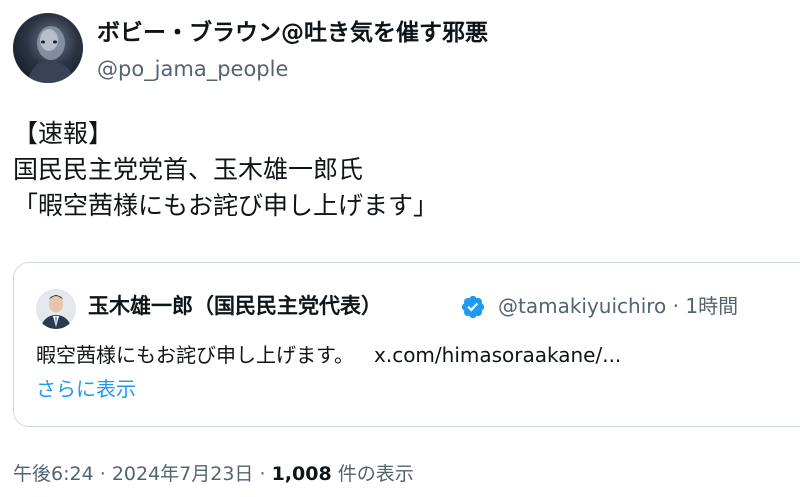  What do you see at coordinates (226, 205) in the screenshot?
I see `tweet-line: 「暇空茜様にもお詫び申し上げます」` at bounding box center [226, 205].